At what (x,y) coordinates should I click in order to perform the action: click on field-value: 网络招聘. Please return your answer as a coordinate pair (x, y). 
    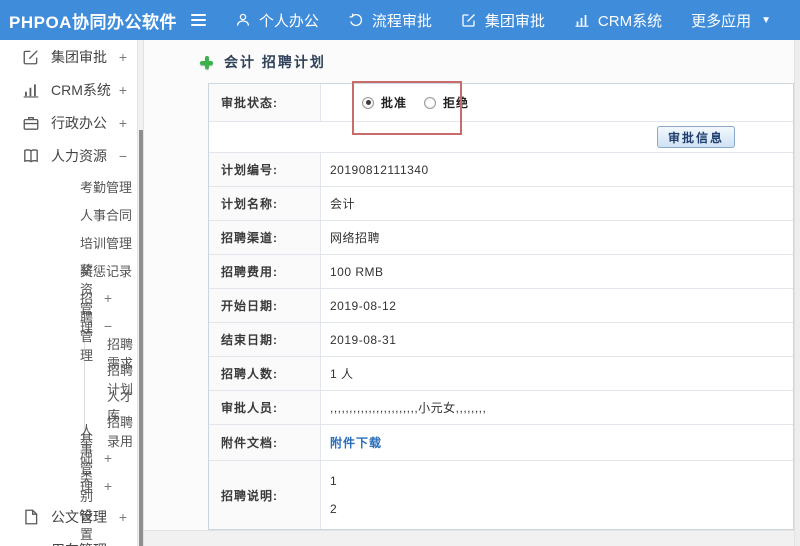
    Looking at the image, I should click on (355, 238).